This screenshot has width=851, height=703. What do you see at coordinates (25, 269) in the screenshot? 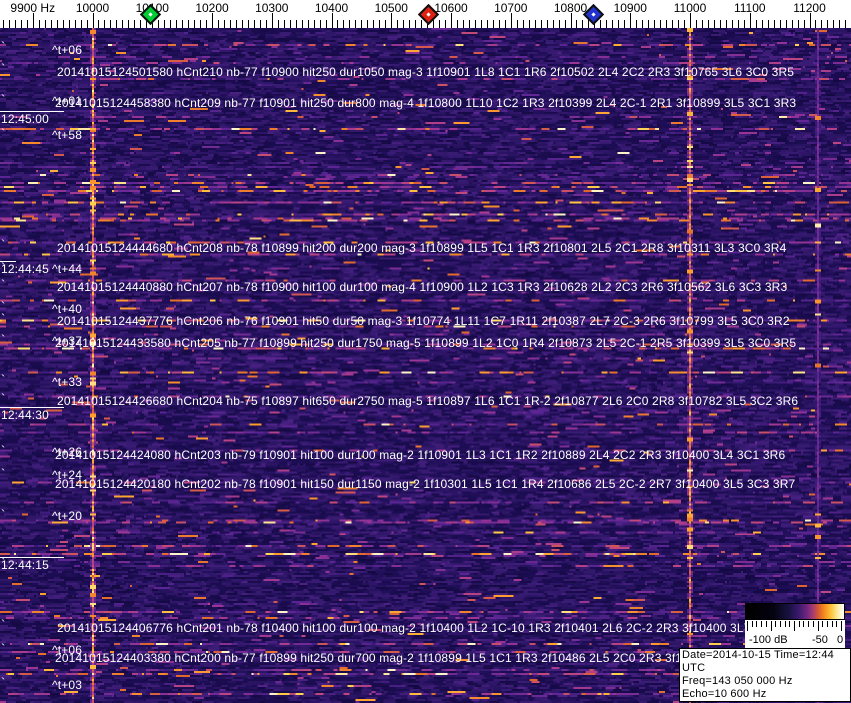
I see `timestamp-label: 12:44:45` at bounding box center [25, 269].